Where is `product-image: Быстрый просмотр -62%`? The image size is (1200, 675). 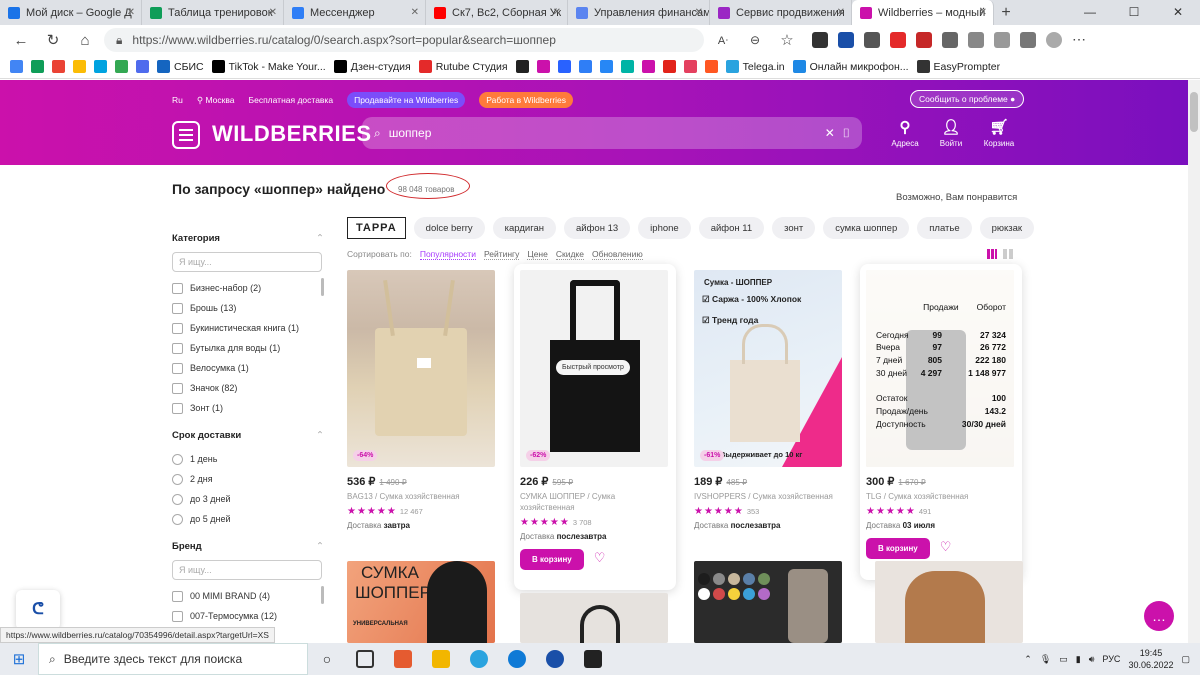 product-image: Быстрый просмотр -62% is located at coordinates (594, 368).